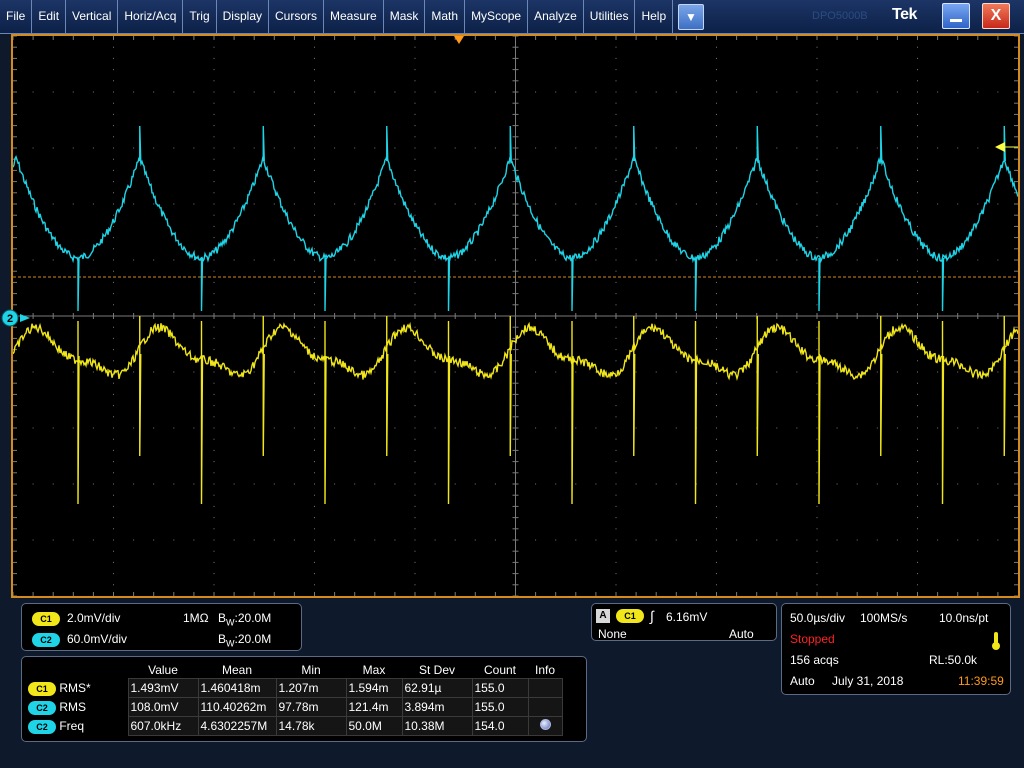 The width and height of the screenshot is (1024, 768). Describe the element at coordinates (445, 16) in the screenshot. I see `menu-math: Math` at that location.